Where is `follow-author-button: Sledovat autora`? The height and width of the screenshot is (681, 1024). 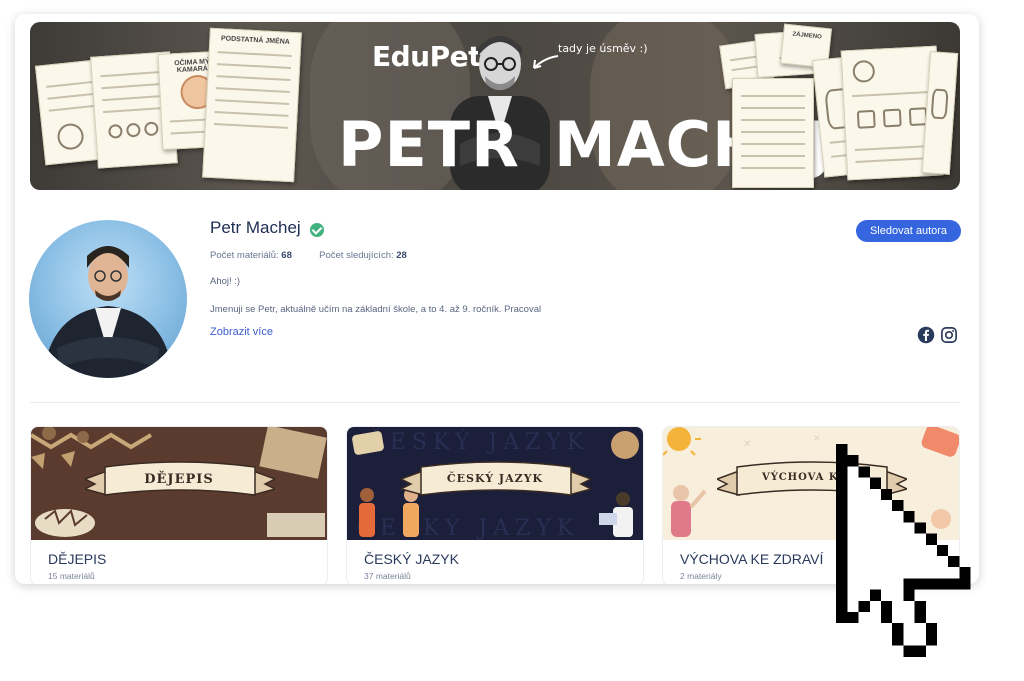
follow-author-button: Sledovat autora is located at coordinates (908, 231).